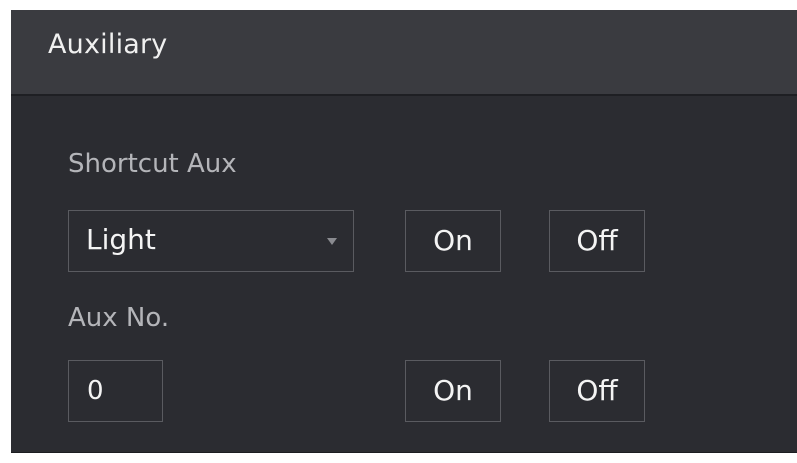 The width and height of the screenshot is (797, 463). I want to click on caret-down-icon, so click(332, 241).